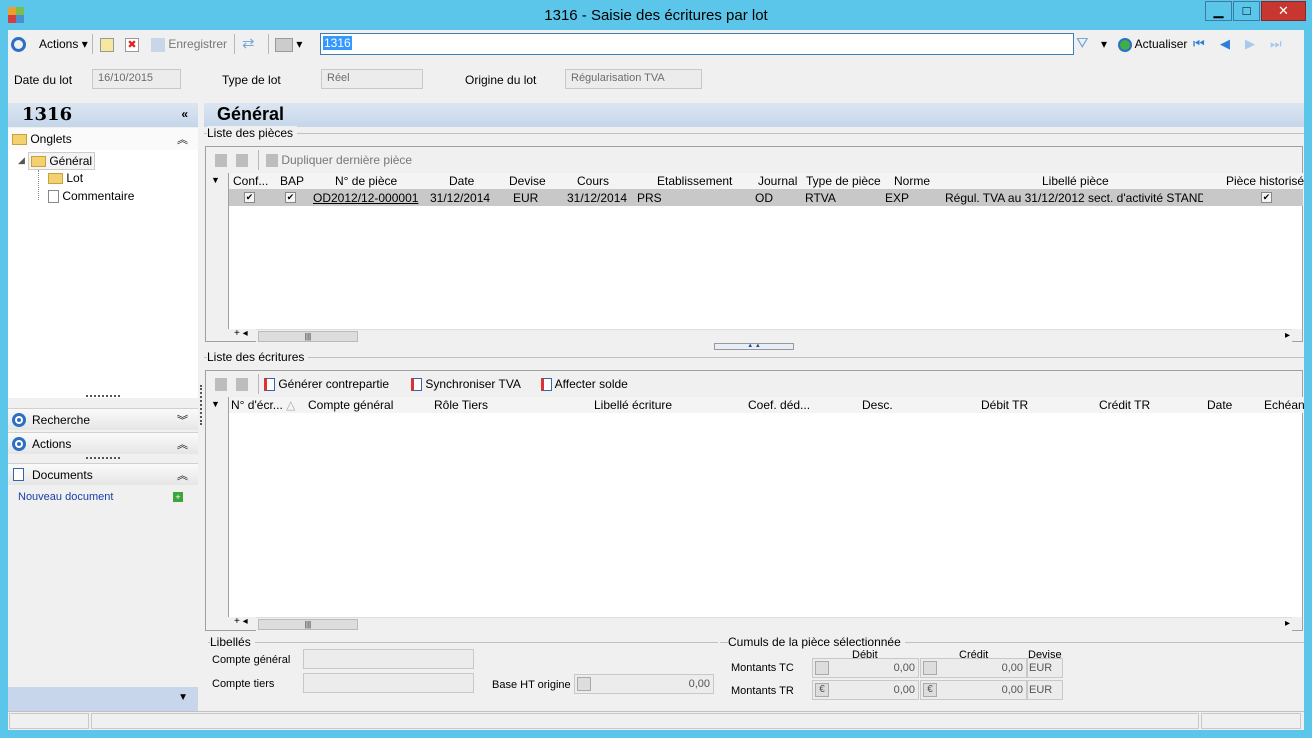 The image size is (1312, 738). Describe the element at coordinates (183, 697) in the screenshot. I see `chevron-down-icon: ▼` at that location.